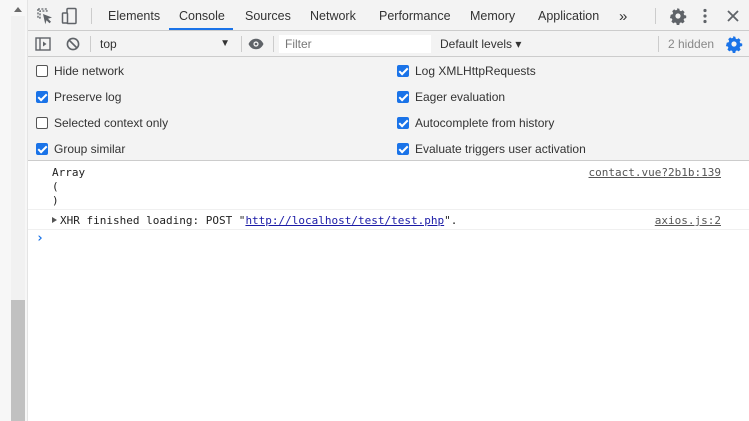  What do you see at coordinates (485, 123) in the screenshot?
I see `option-label: Autocomplete from history` at bounding box center [485, 123].